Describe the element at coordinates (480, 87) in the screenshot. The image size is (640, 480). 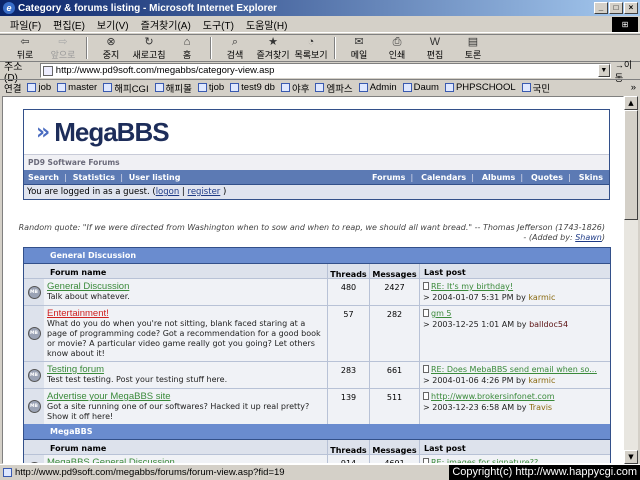
I see `link-item: PHPSCHOOL` at that location.